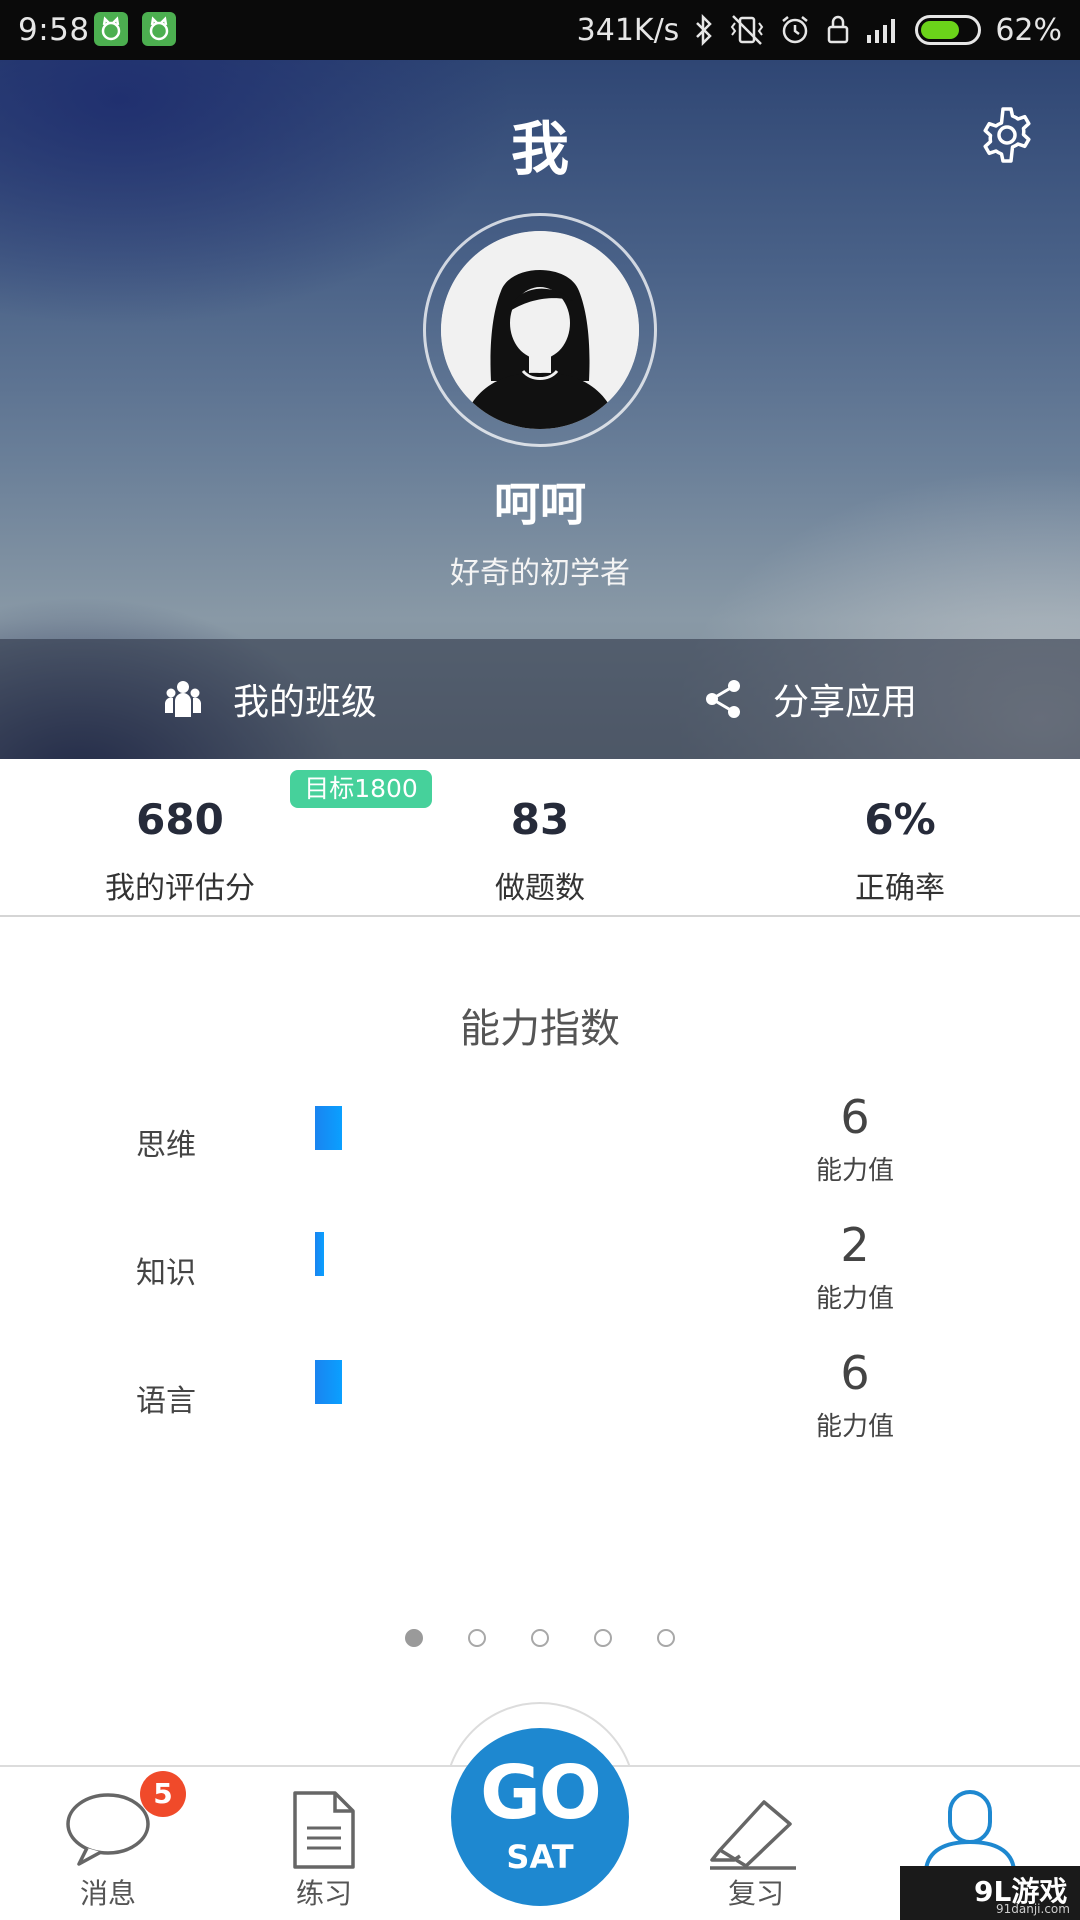 The width and height of the screenshot is (1080, 1920). I want to click on person-icon, so click(970, 1830).